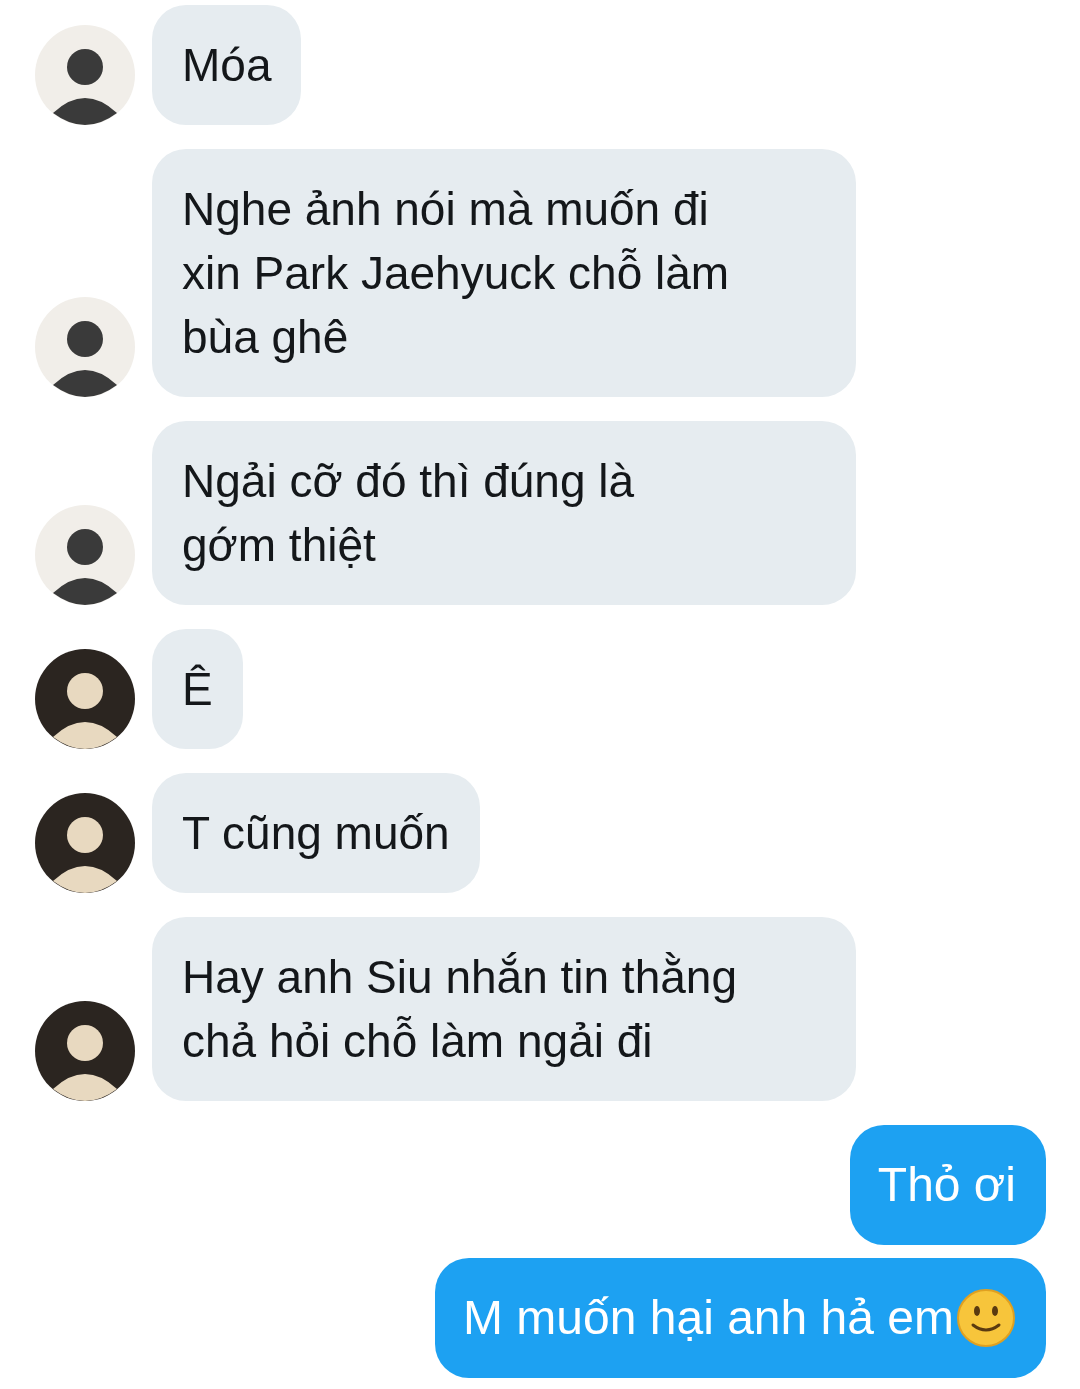 The image size is (1080, 1389). I want to click on message-bubble: Thỏ ơi, so click(947, 1185).